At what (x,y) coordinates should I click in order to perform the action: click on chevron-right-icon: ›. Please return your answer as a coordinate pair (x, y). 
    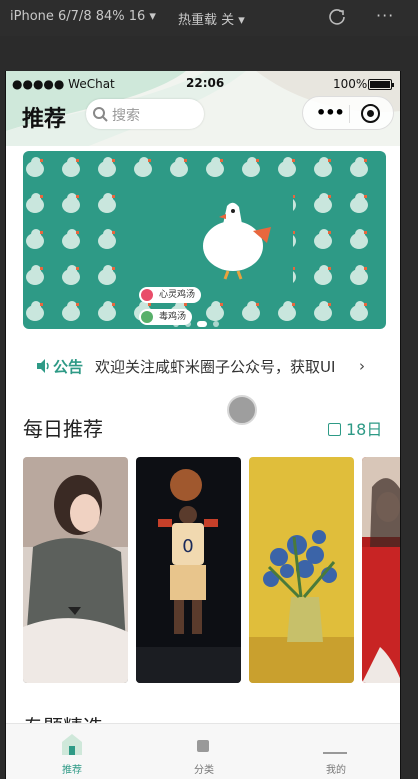
    Looking at the image, I should click on (362, 366).